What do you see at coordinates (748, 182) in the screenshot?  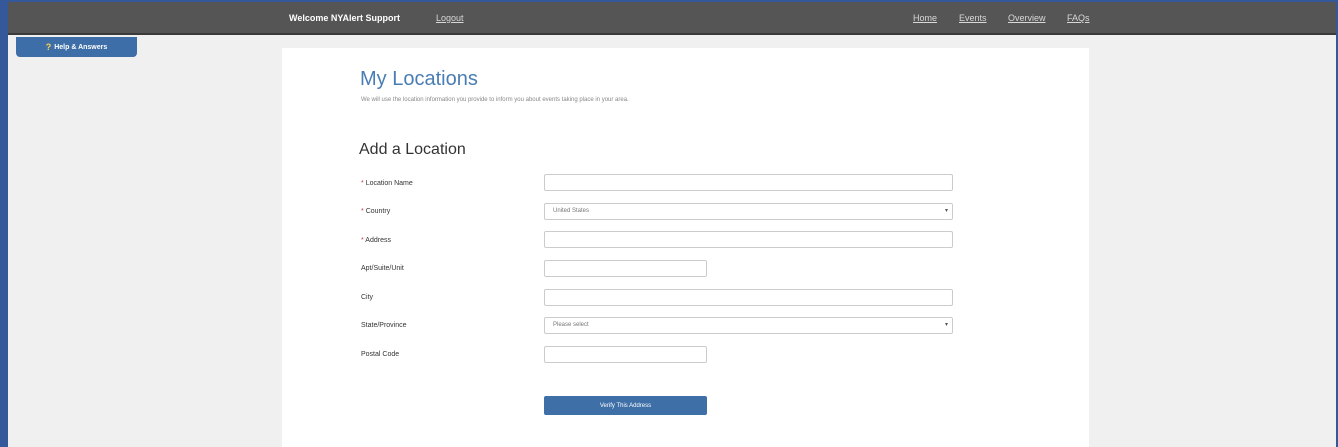 I see `location-name-input` at bounding box center [748, 182].